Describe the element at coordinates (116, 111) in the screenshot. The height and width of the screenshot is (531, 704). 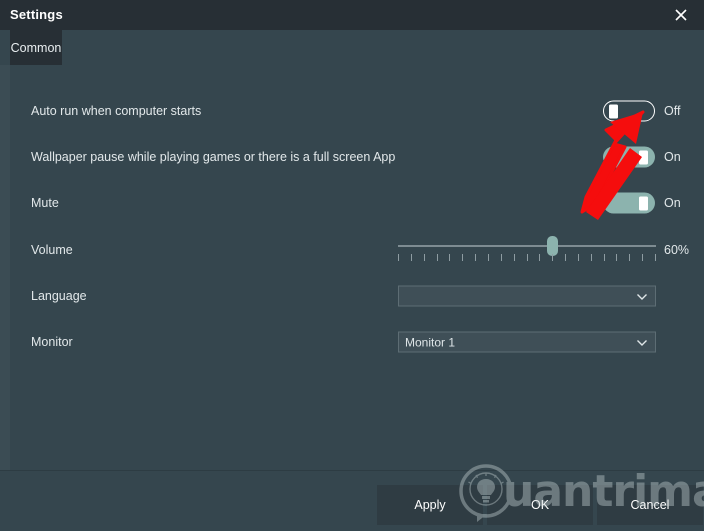
I see `row-auto-run-label: Auto run when computer starts` at that location.